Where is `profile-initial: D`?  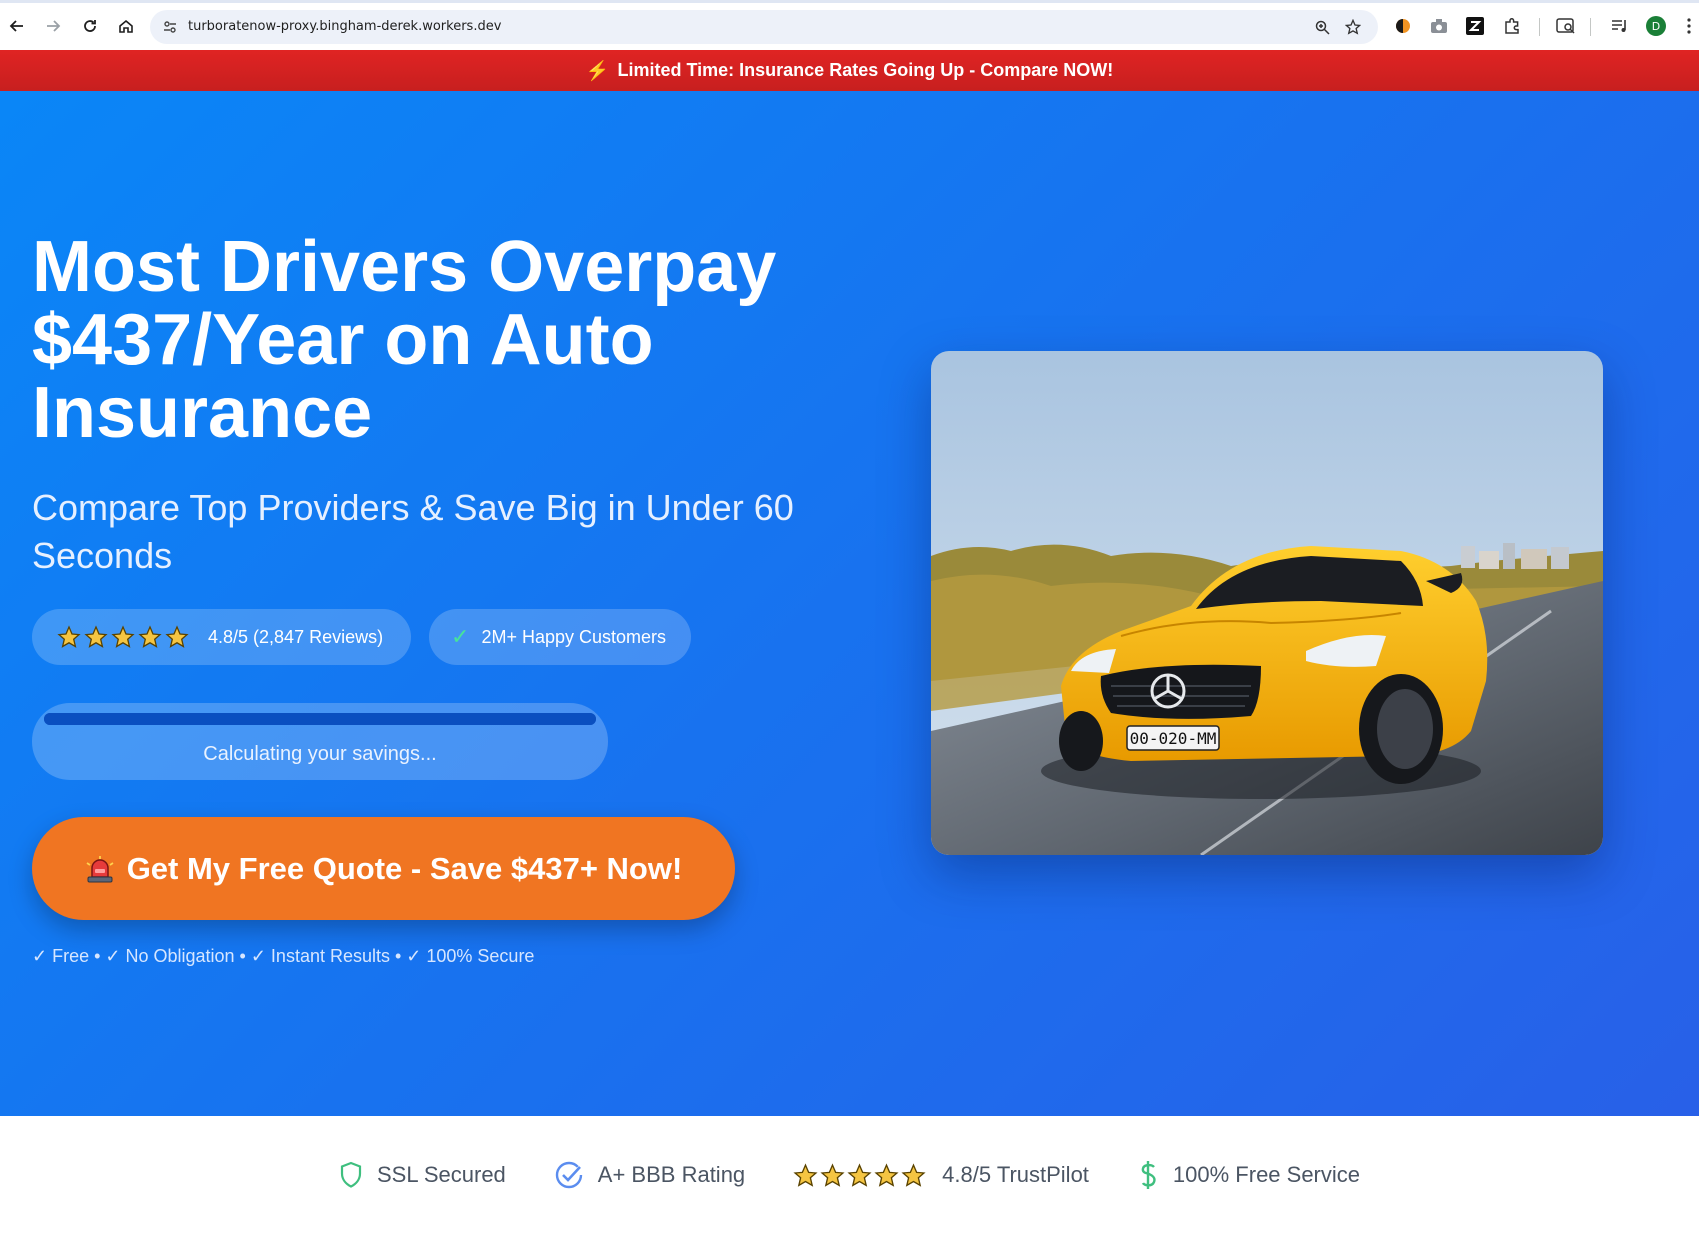 profile-initial: D is located at coordinates (1656, 26).